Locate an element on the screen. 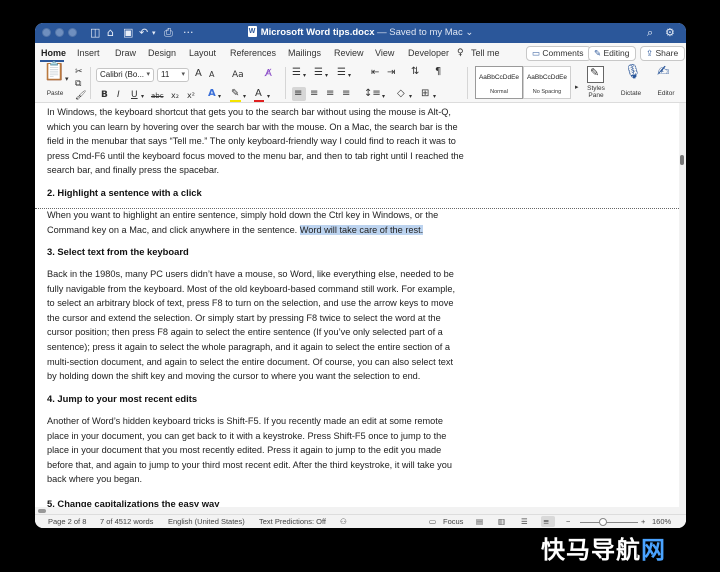 Image resolution: width=720 pixels, height=572 pixels. zoom-in-icon: + is located at coordinates (643, 522).